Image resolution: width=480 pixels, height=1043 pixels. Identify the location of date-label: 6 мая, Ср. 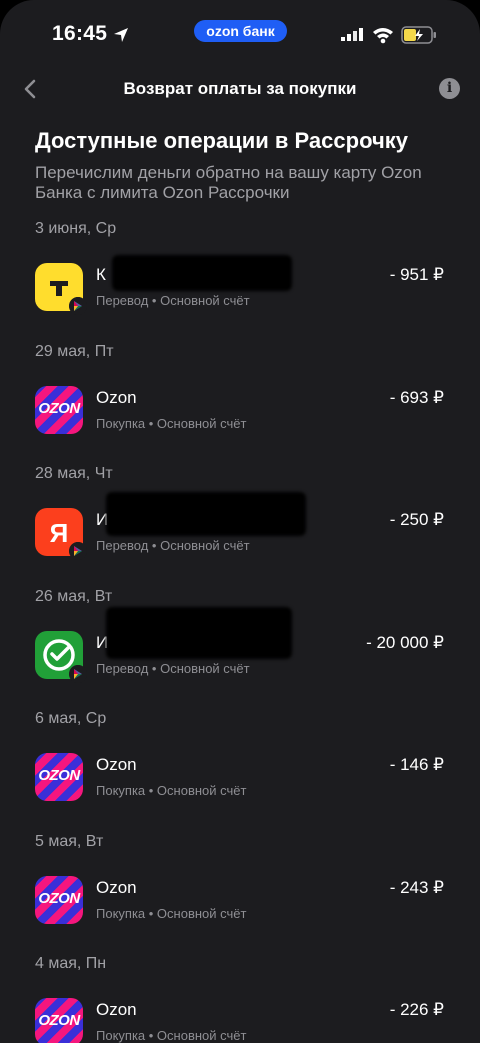
(71, 718).